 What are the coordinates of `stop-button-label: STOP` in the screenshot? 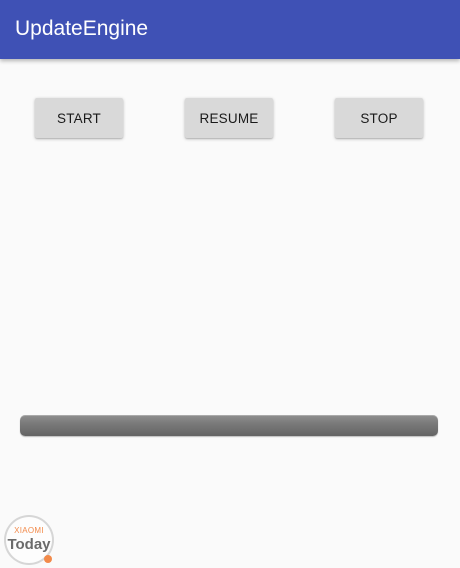 It's located at (379, 118).